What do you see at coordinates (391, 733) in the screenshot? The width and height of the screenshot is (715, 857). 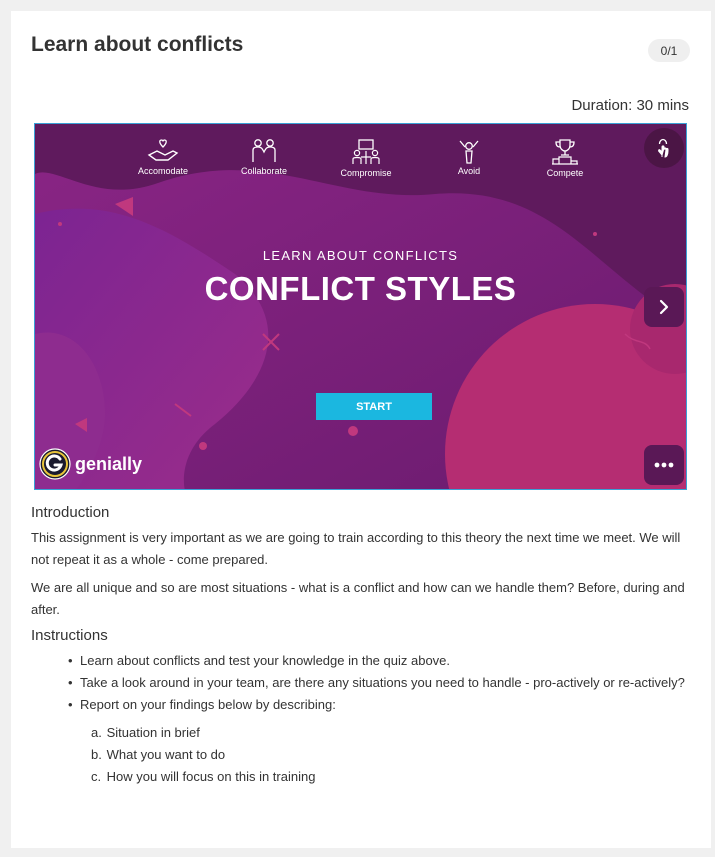 I see `list-item: a. Situation in brief` at bounding box center [391, 733].